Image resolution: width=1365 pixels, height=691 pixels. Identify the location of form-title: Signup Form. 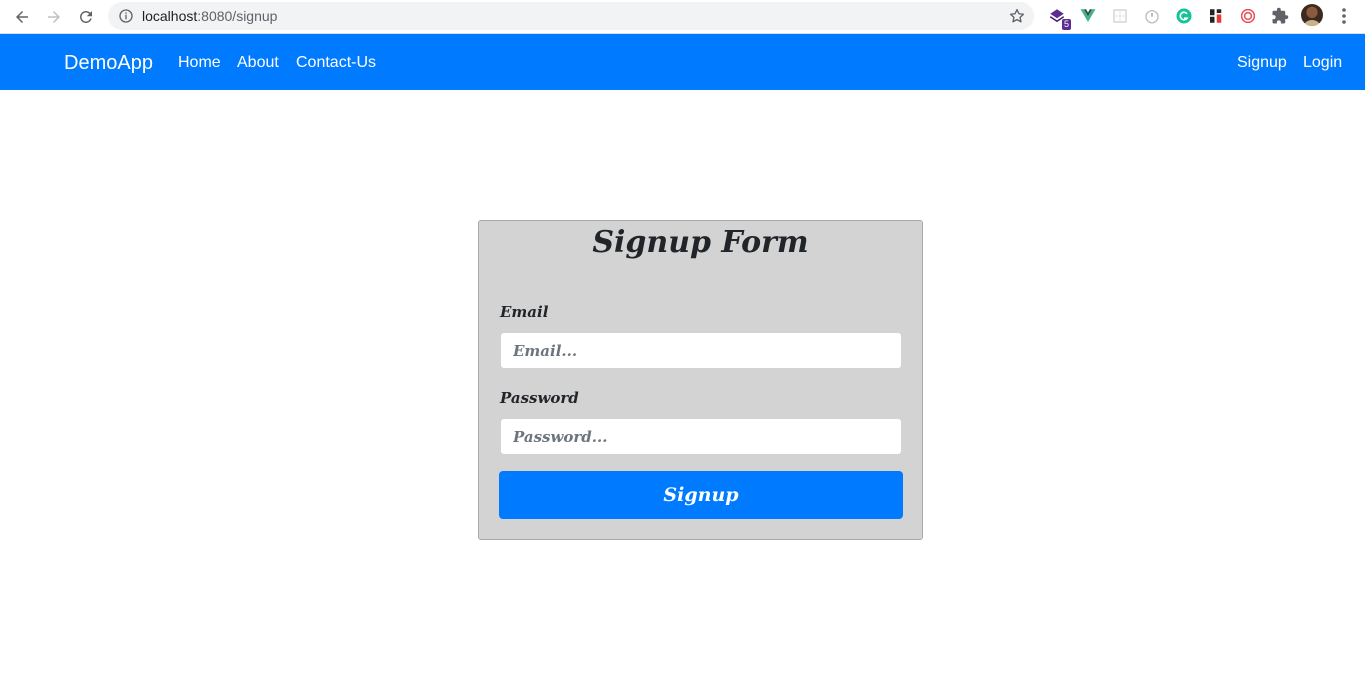
(700, 242).